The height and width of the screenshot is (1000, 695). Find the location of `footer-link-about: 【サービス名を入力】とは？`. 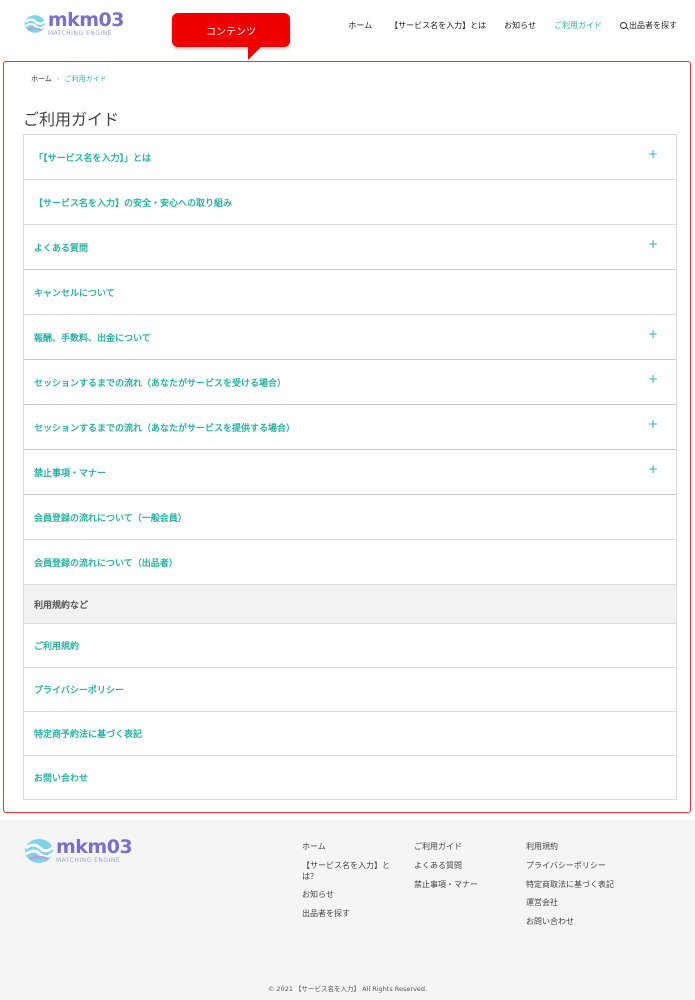

footer-link-about: 【サービス名を入力】とは？ is located at coordinates (352, 872).